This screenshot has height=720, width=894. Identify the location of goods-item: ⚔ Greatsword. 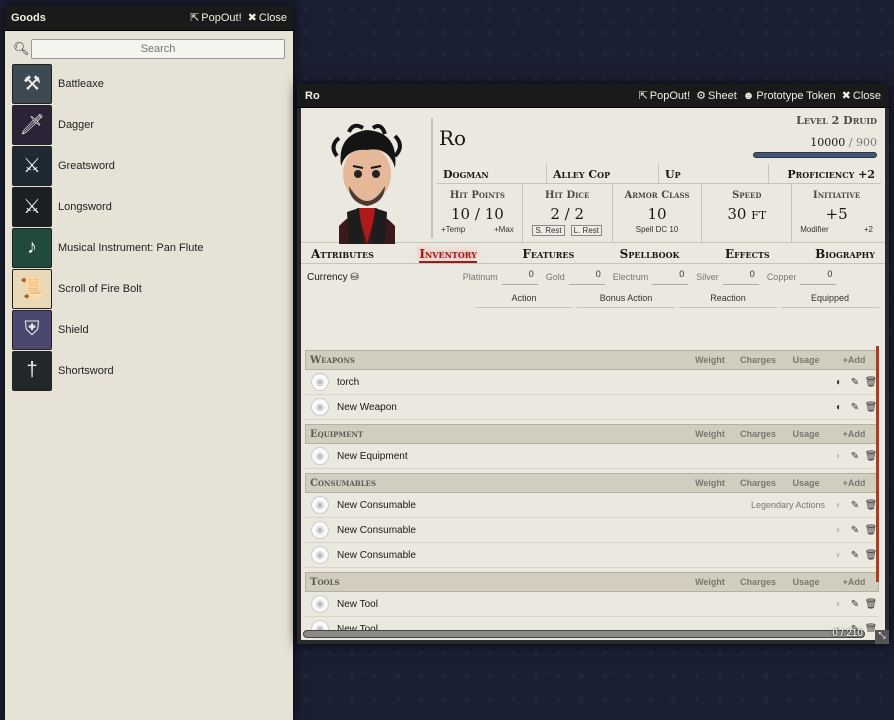
(152, 165).